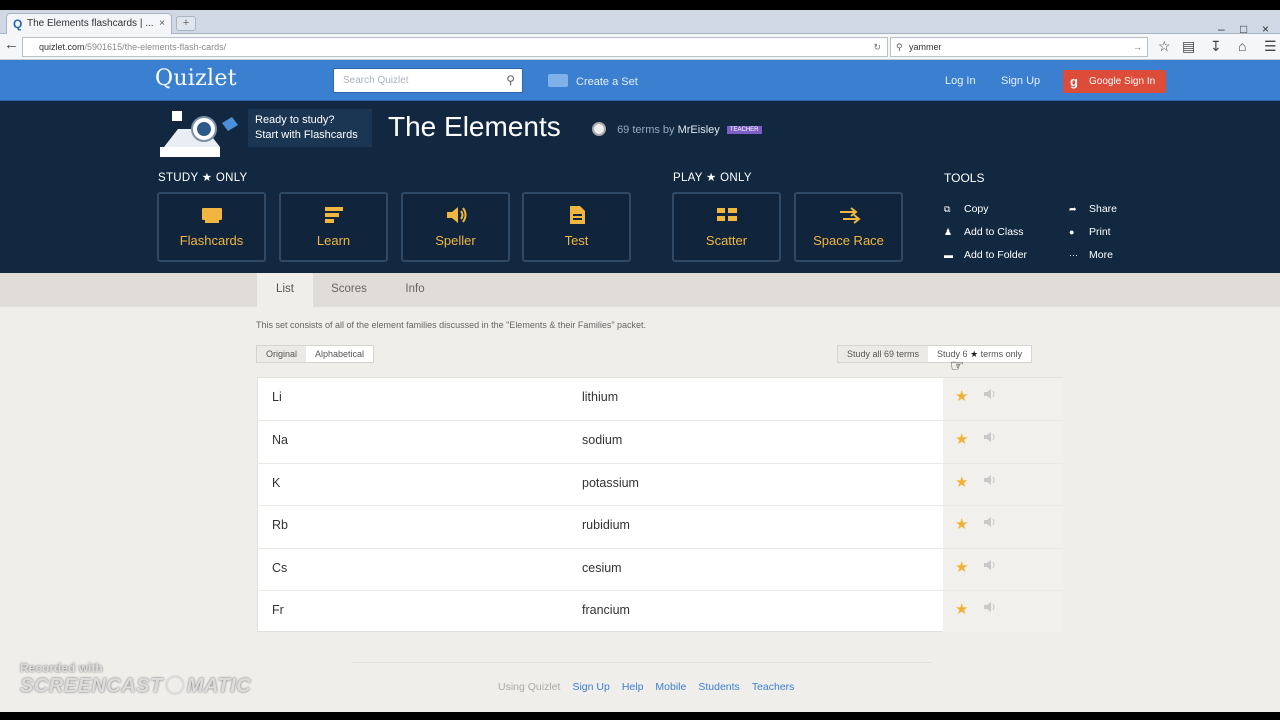 The width and height of the screenshot is (1280, 720). Describe the element at coordinates (278, 610) in the screenshot. I see `term-text: Fr` at that location.